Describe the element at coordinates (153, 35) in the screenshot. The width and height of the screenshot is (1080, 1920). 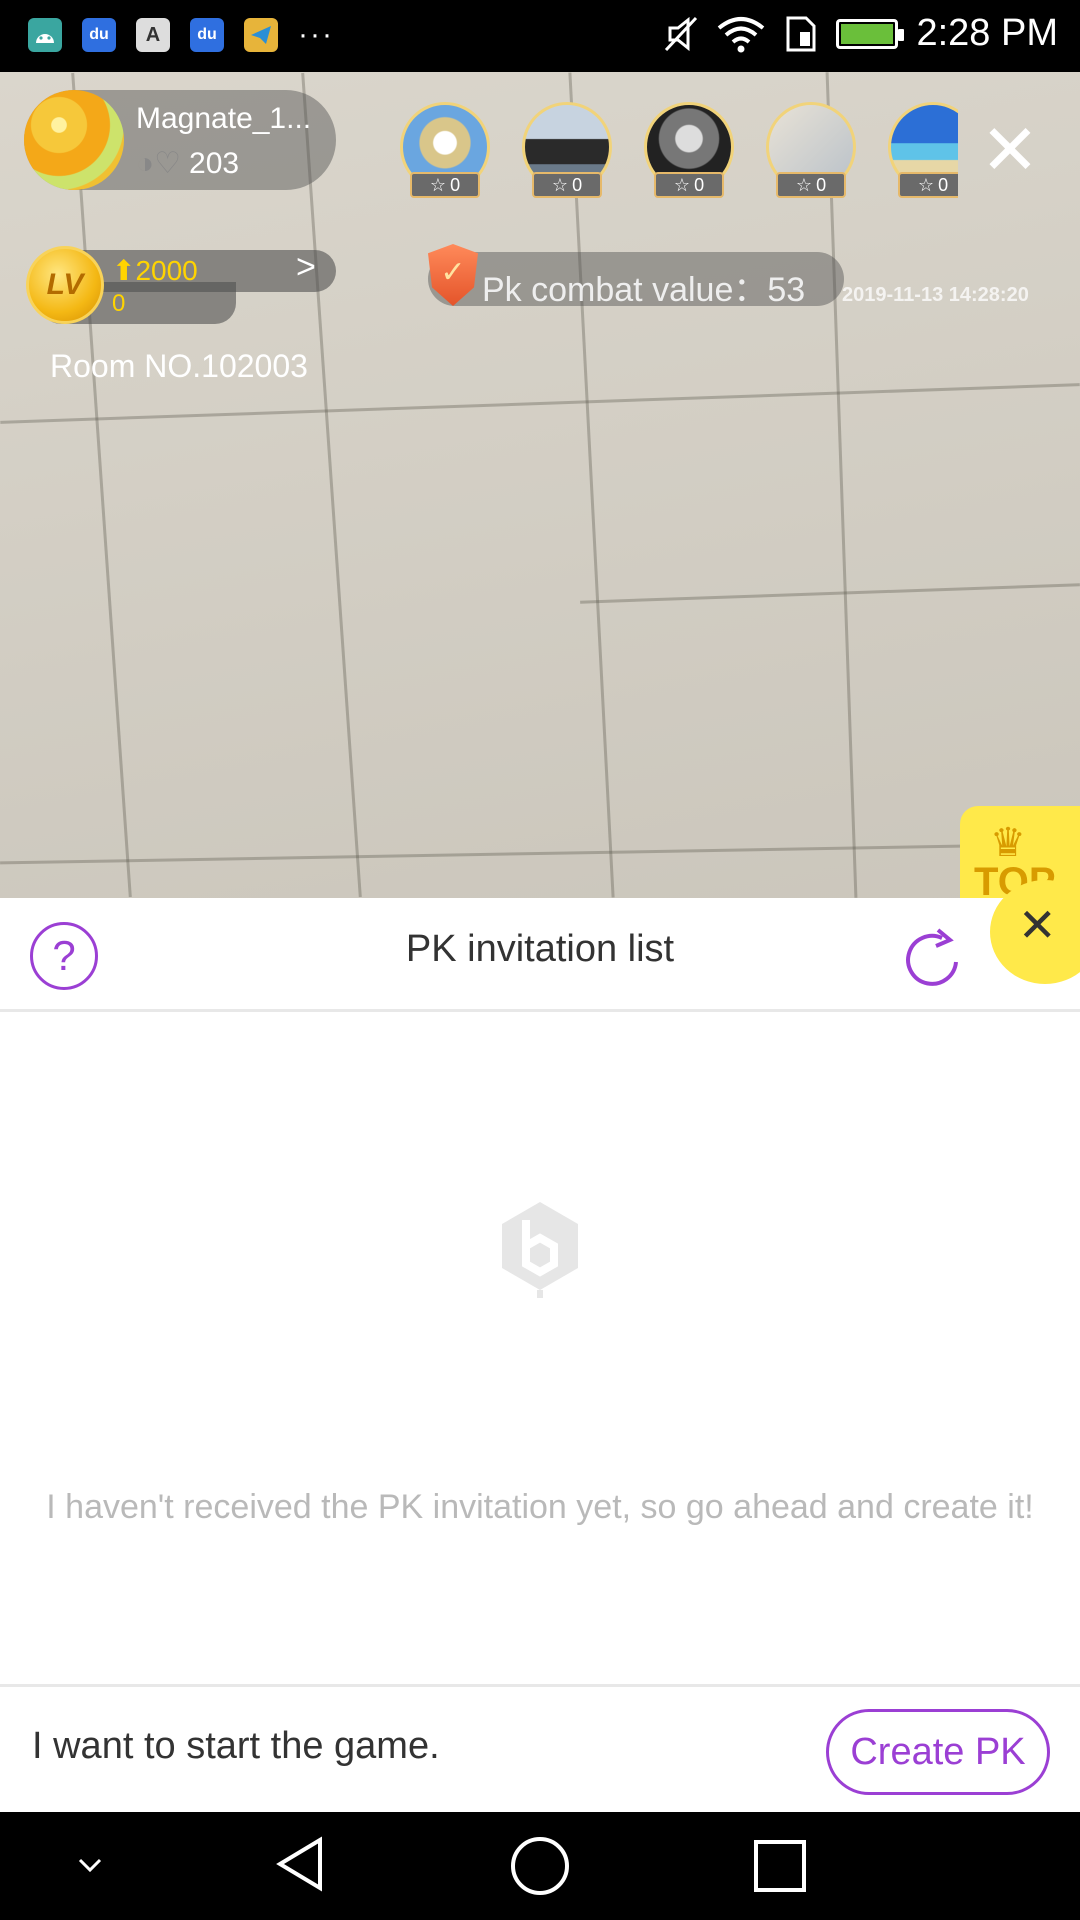
I see `font-a-icon: A` at that location.